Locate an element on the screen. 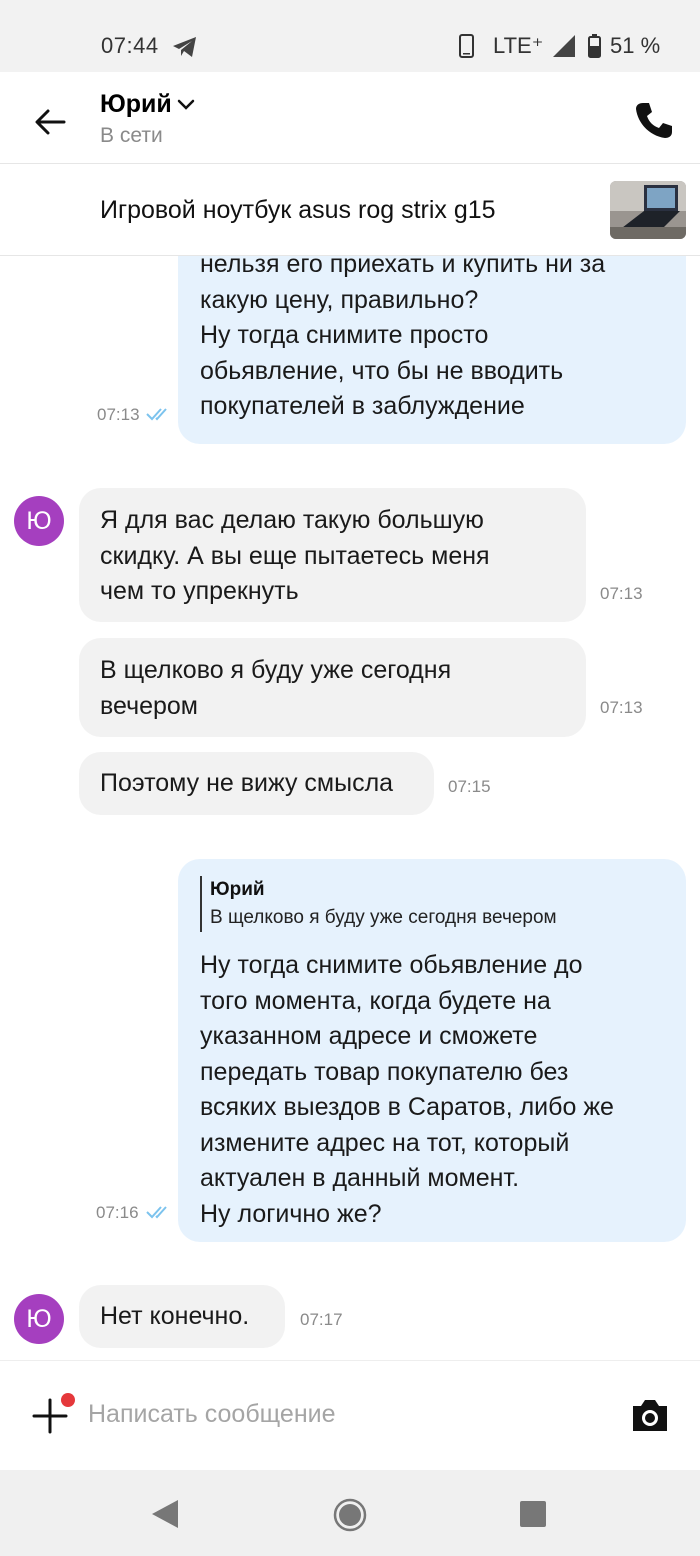 This screenshot has height=1556, width=700. listing-bar: Игровой ноутбук asus rog strix g15 is located at coordinates (350, 210).